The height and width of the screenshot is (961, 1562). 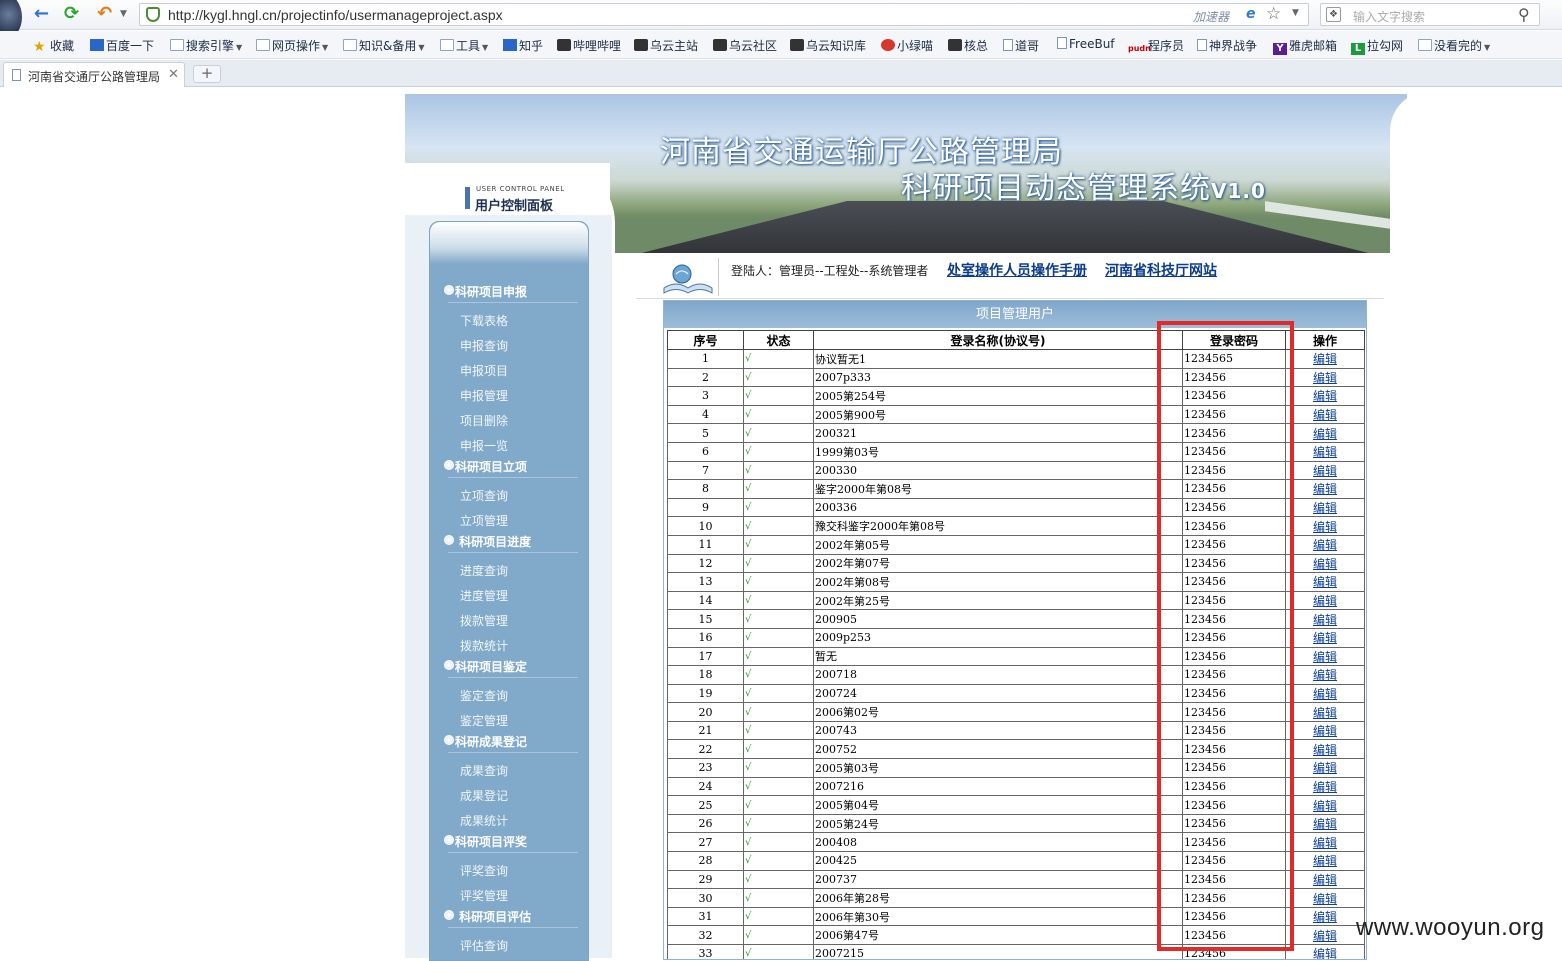 I want to click on bookmark-item: 核总, so click(x=968, y=45).